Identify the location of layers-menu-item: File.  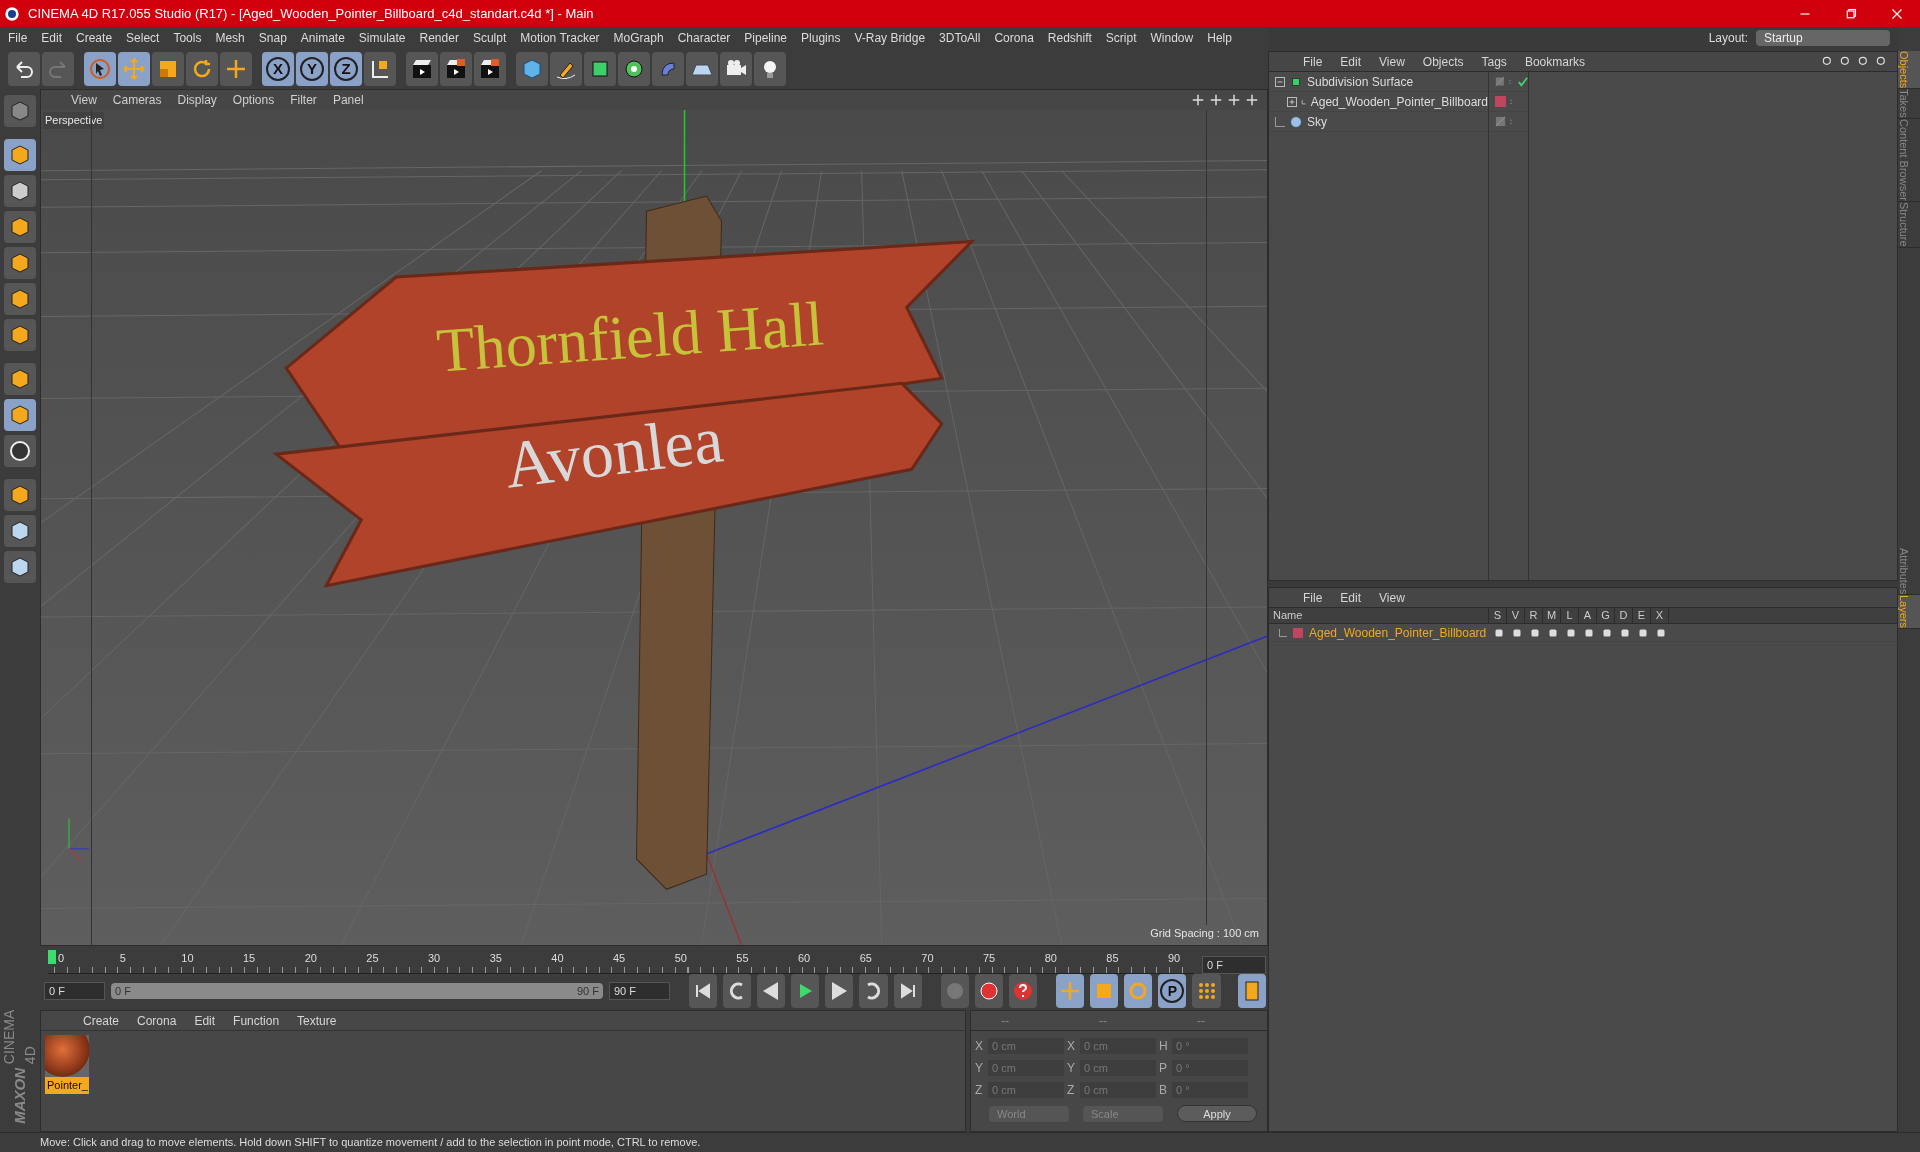
(1313, 597).